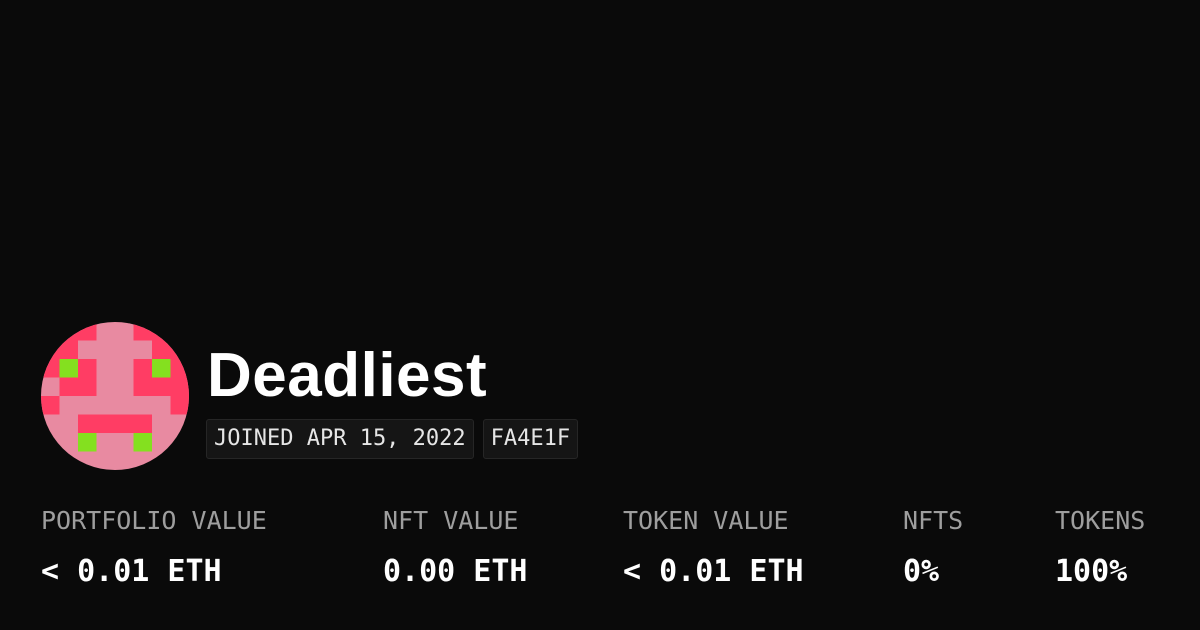  I want to click on stat-value: 100%, so click(1091, 571).